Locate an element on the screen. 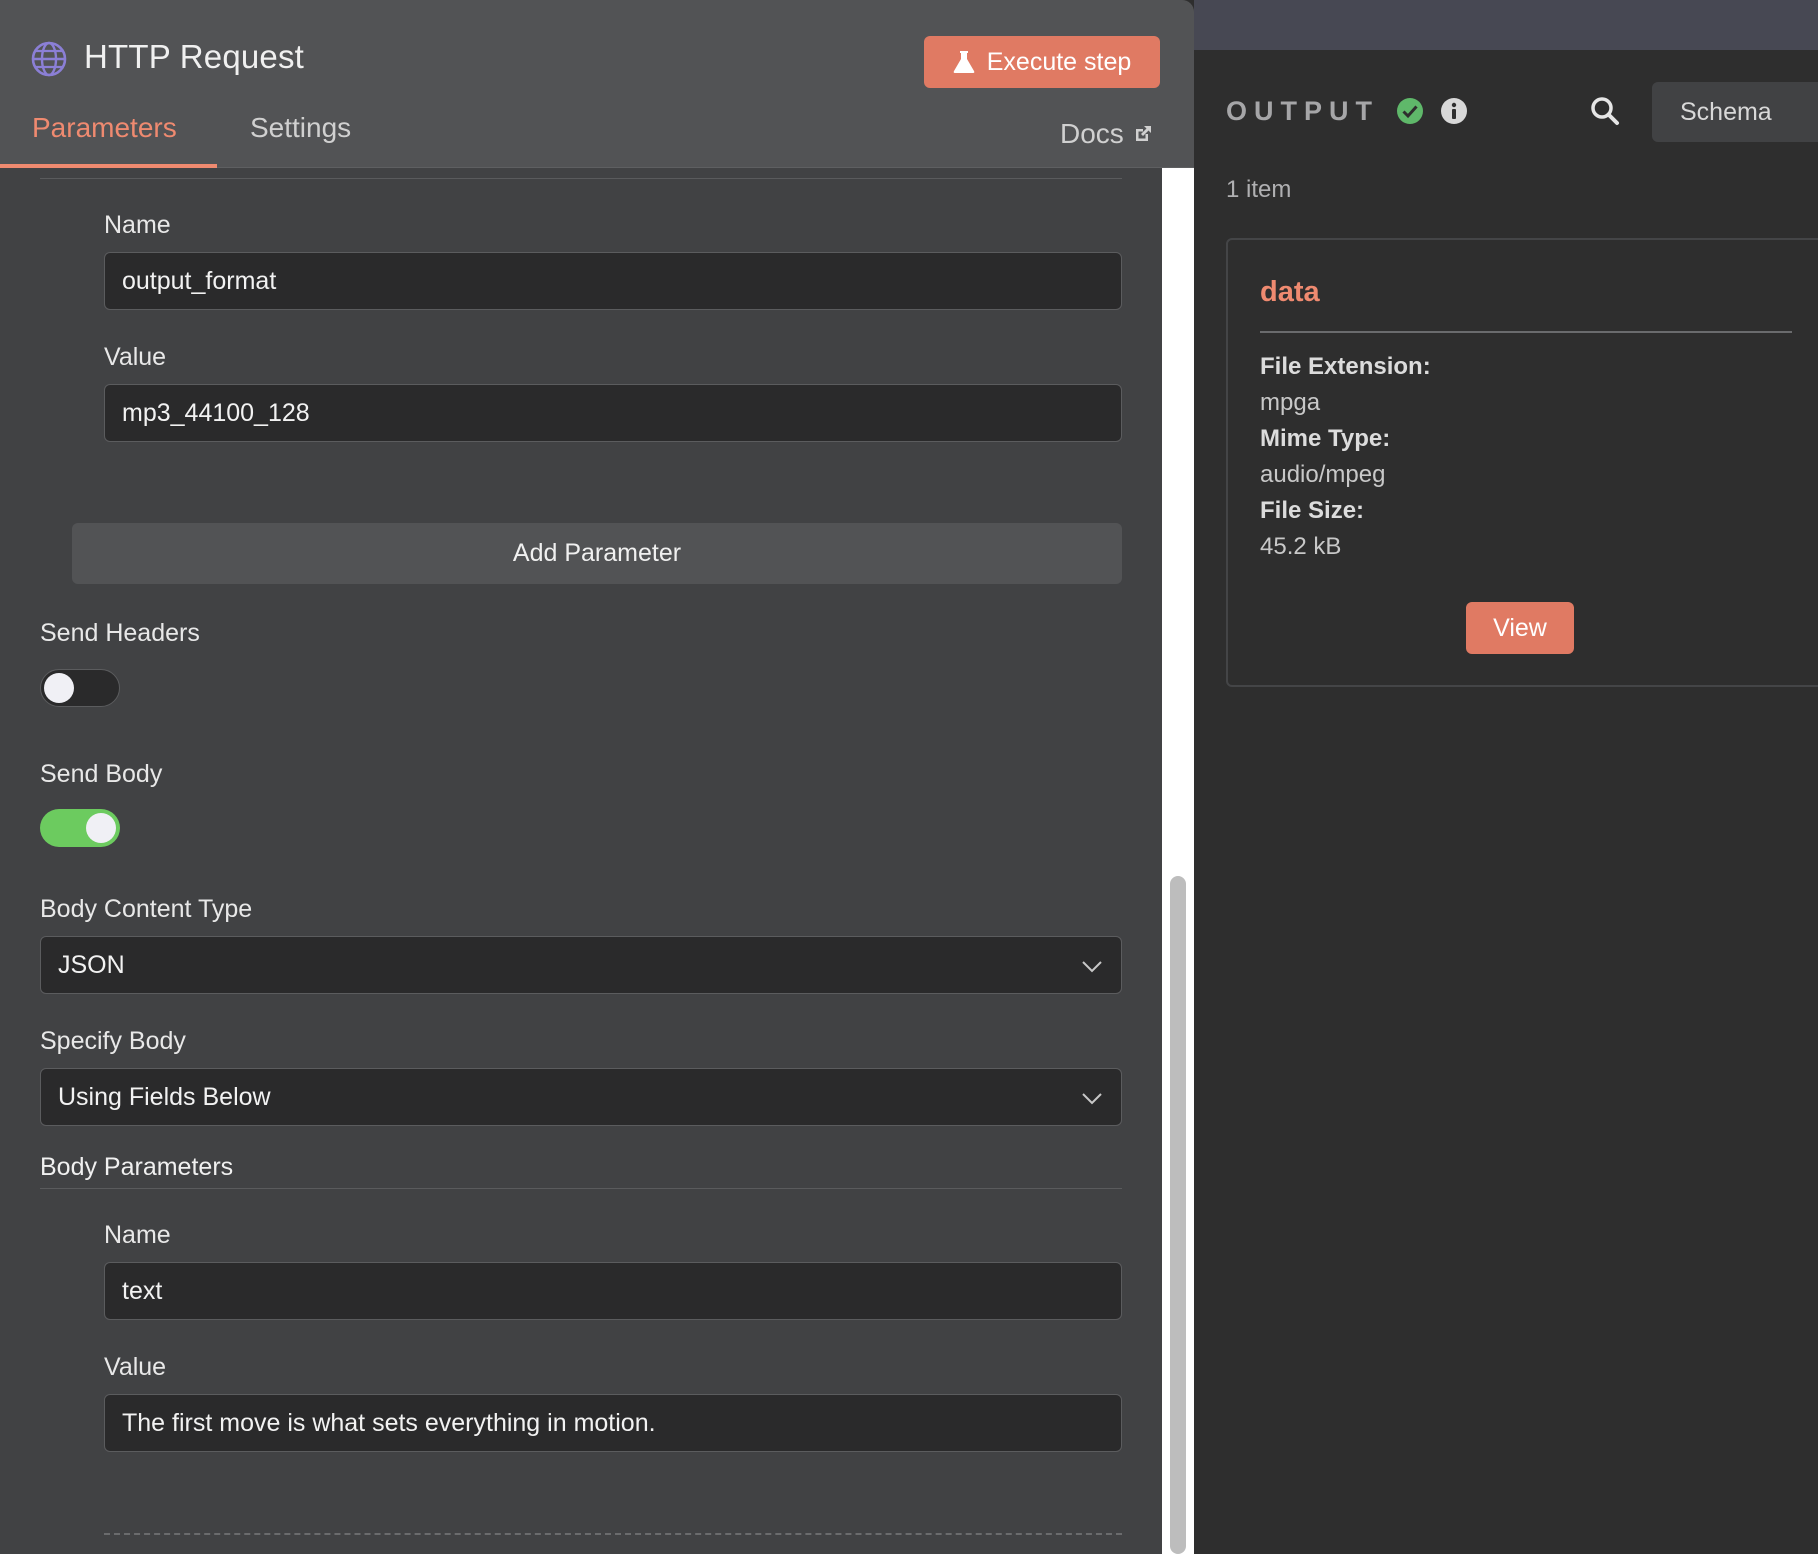  body-name-input: text is located at coordinates (613, 1291).